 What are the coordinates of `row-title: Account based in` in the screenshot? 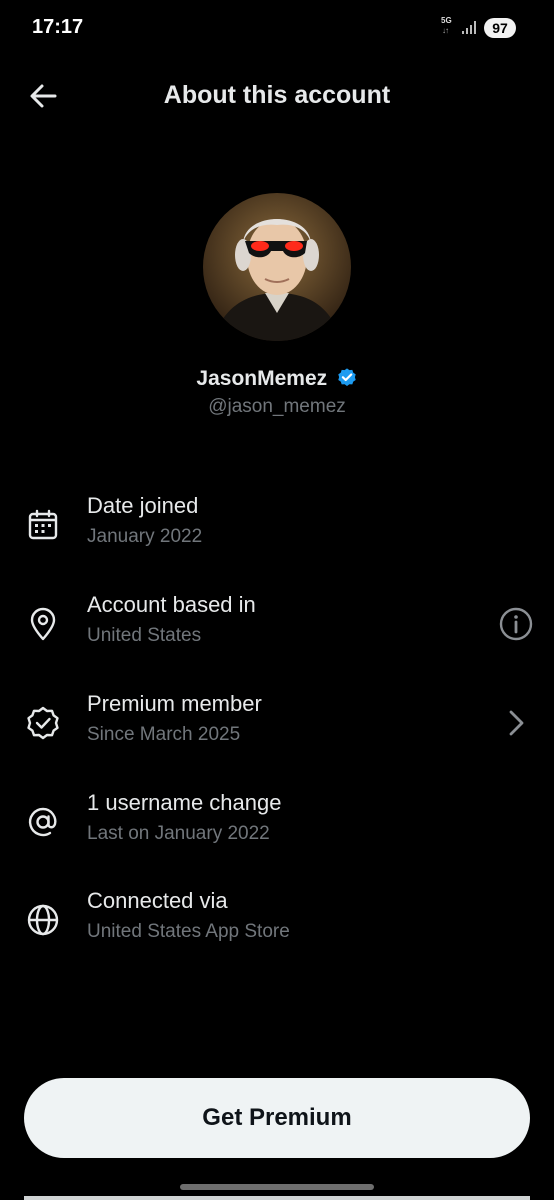 It's located at (171, 604).